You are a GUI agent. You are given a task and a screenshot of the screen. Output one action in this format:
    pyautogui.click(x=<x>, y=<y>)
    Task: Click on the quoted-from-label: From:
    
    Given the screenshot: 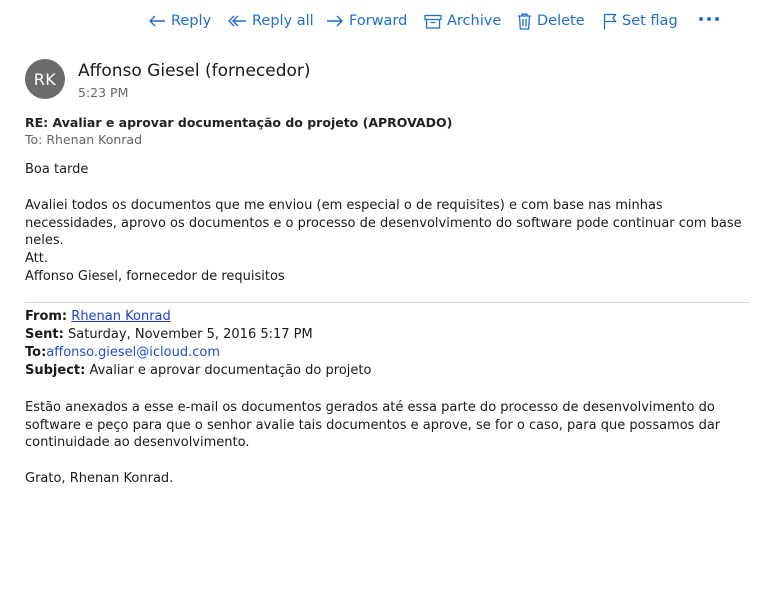 What is the action you would take?
    pyautogui.click(x=46, y=316)
    